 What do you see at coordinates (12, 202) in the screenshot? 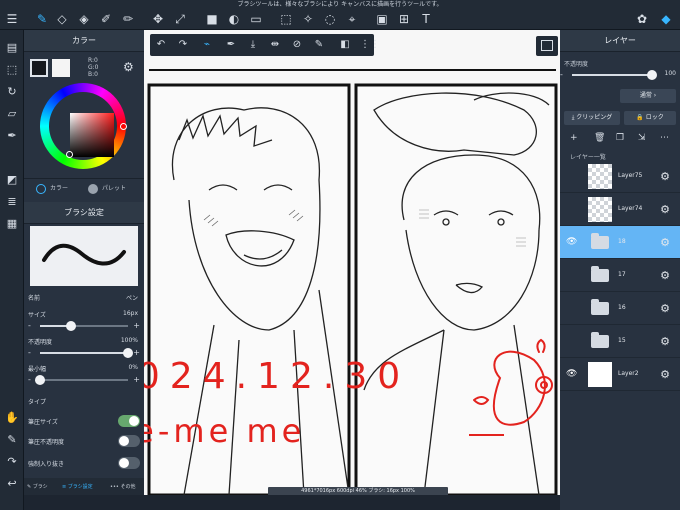
I see `brush-list-icon: ≣` at bounding box center [12, 202].